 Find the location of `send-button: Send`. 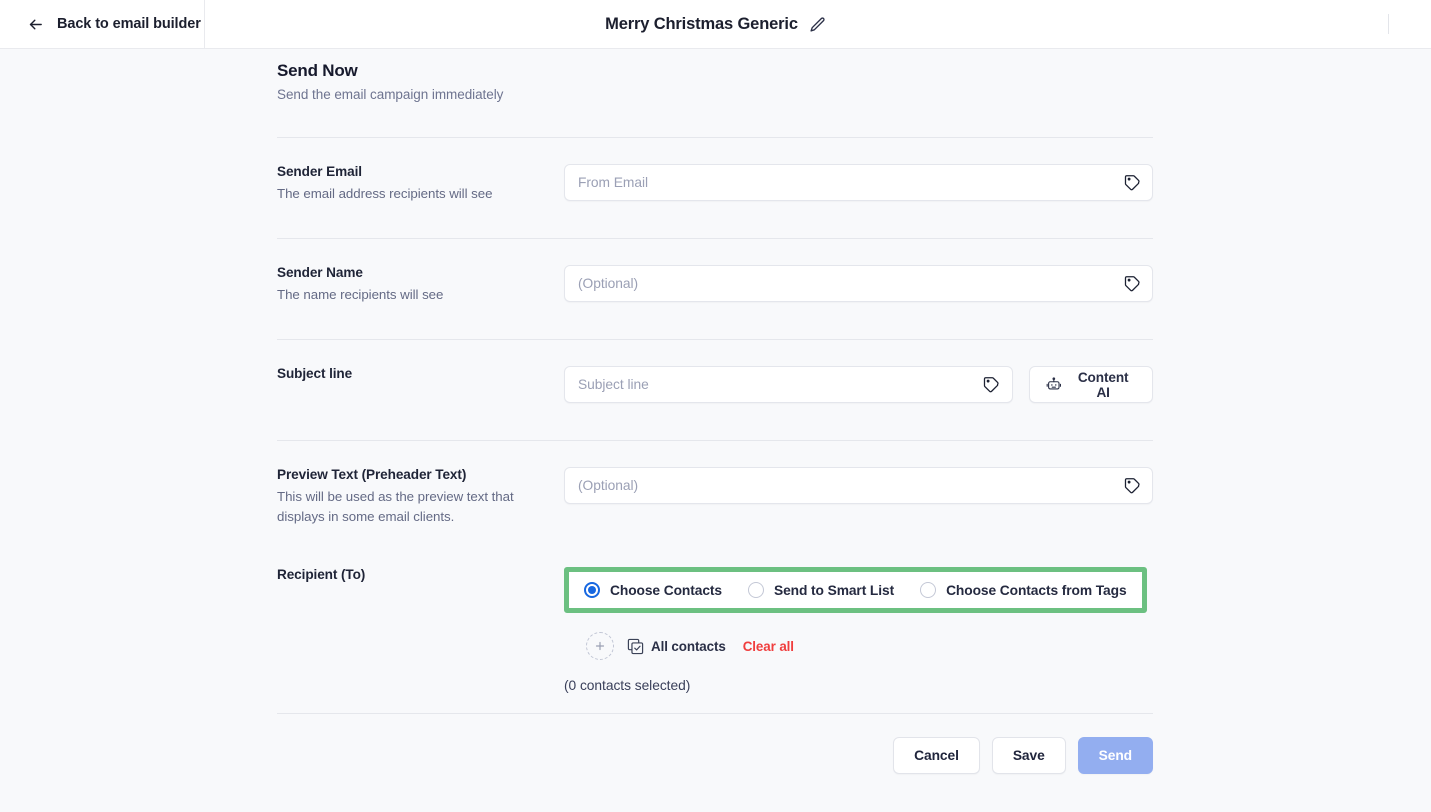

send-button: Send is located at coordinates (1115, 755).